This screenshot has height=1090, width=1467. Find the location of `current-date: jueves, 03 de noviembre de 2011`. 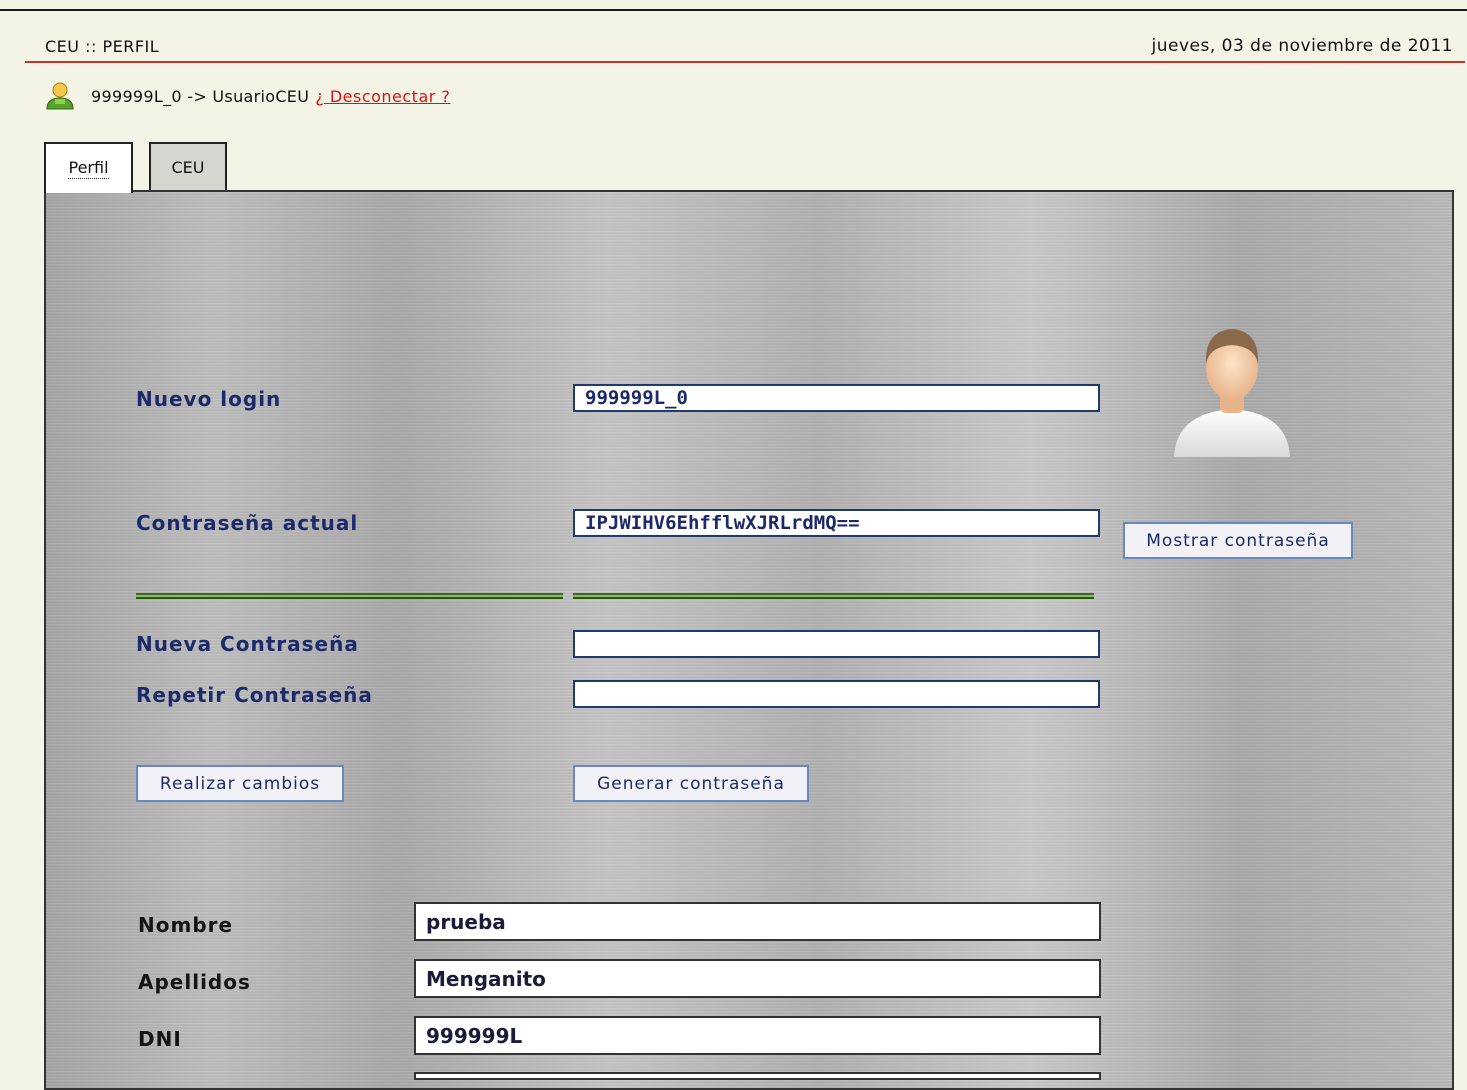

current-date: jueves, 03 de noviembre de 2011 is located at coordinates (1302, 46).